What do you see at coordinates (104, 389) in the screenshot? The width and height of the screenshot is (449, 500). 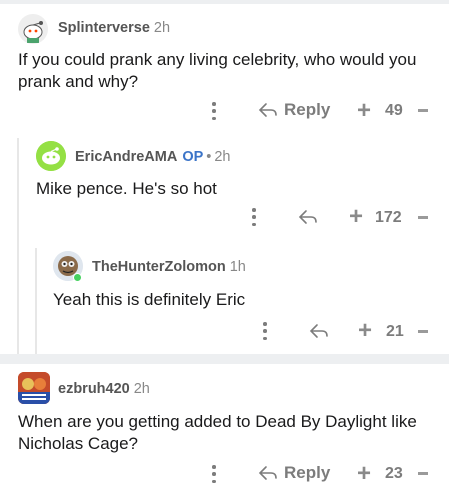 I see `username: ezbruh420 2h` at bounding box center [104, 389].